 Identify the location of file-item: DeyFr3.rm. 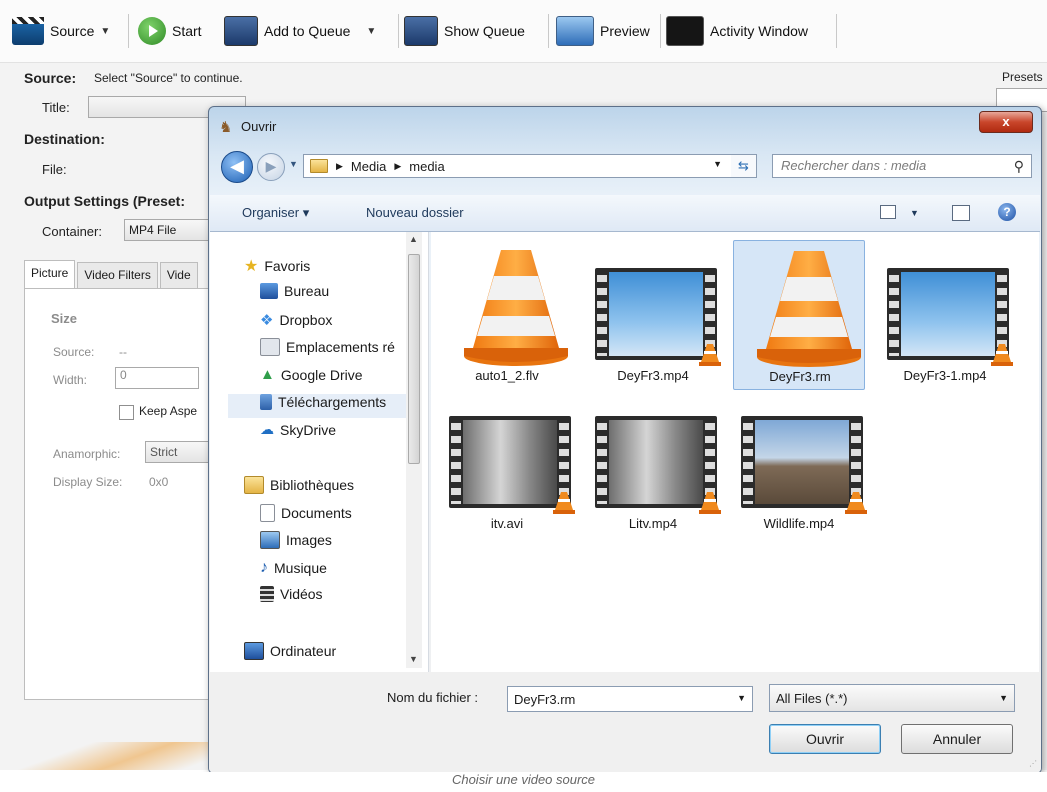
(799, 315).